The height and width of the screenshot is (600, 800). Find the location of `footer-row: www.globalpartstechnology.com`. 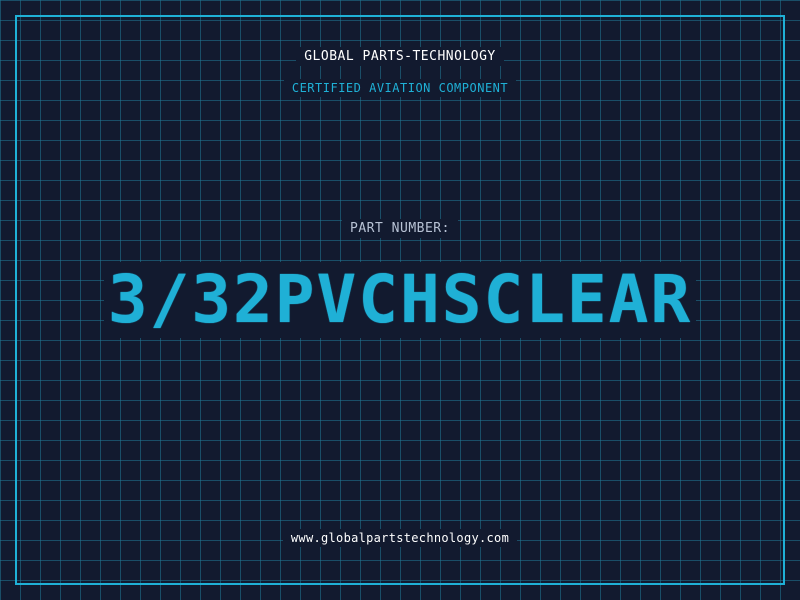

footer-row: www.globalpartstechnology.com is located at coordinates (400, 538).